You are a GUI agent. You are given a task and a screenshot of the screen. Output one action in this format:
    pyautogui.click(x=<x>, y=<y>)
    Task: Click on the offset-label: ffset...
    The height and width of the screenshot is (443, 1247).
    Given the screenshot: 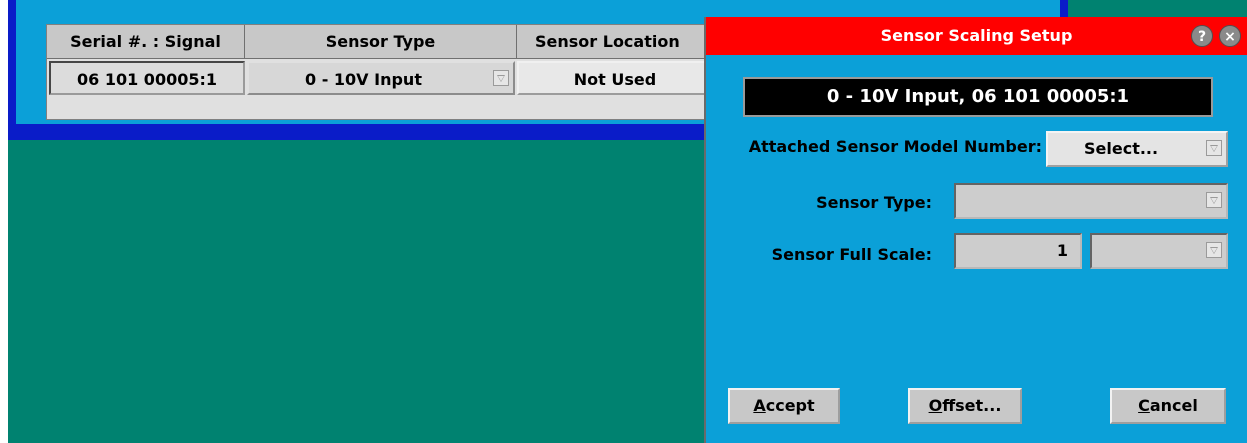 What is the action you would take?
    pyautogui.click(x=972, y=405)
    